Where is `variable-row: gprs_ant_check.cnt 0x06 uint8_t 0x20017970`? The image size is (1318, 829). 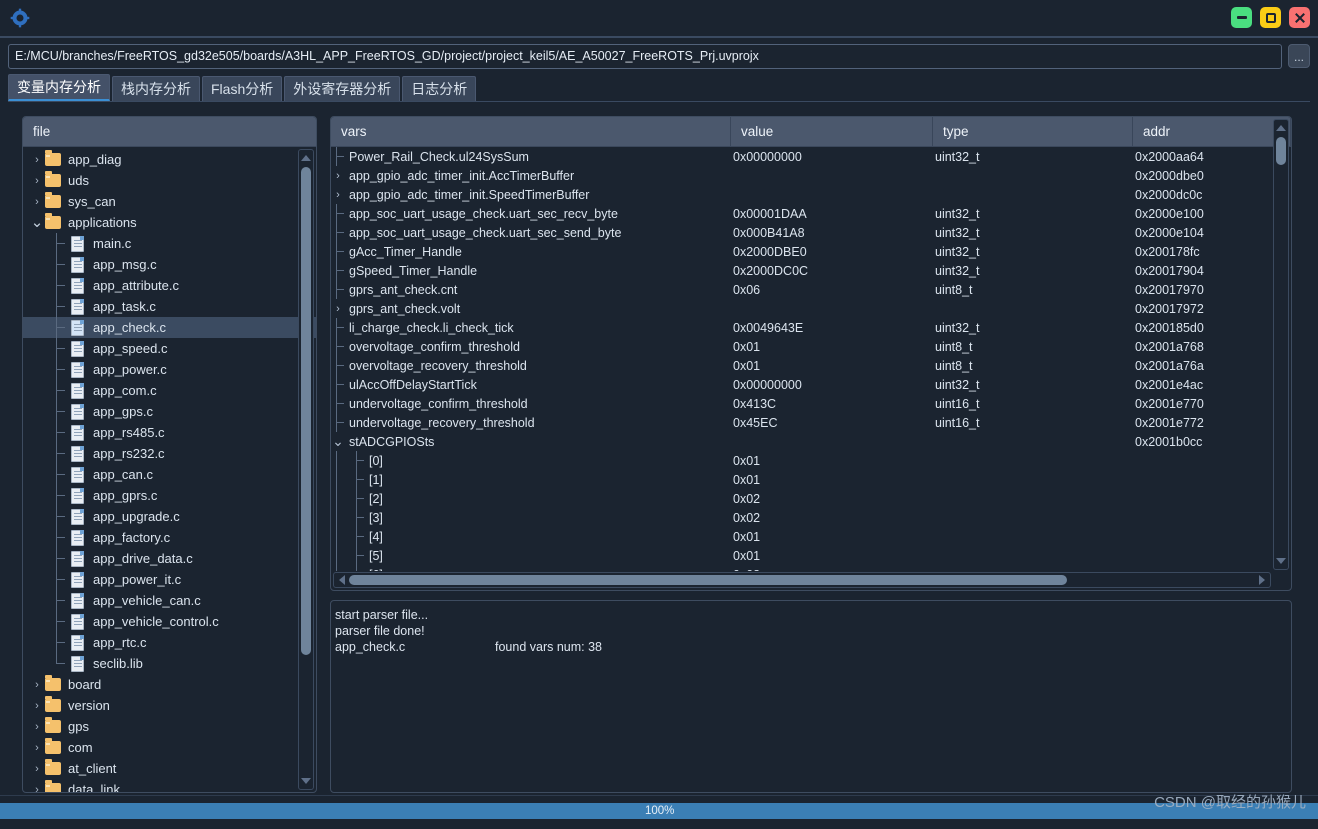
variable-row: gprs_ant_check.cnt 0x06 uint8_t 0x20017970 is located at coordinates (811, 289).